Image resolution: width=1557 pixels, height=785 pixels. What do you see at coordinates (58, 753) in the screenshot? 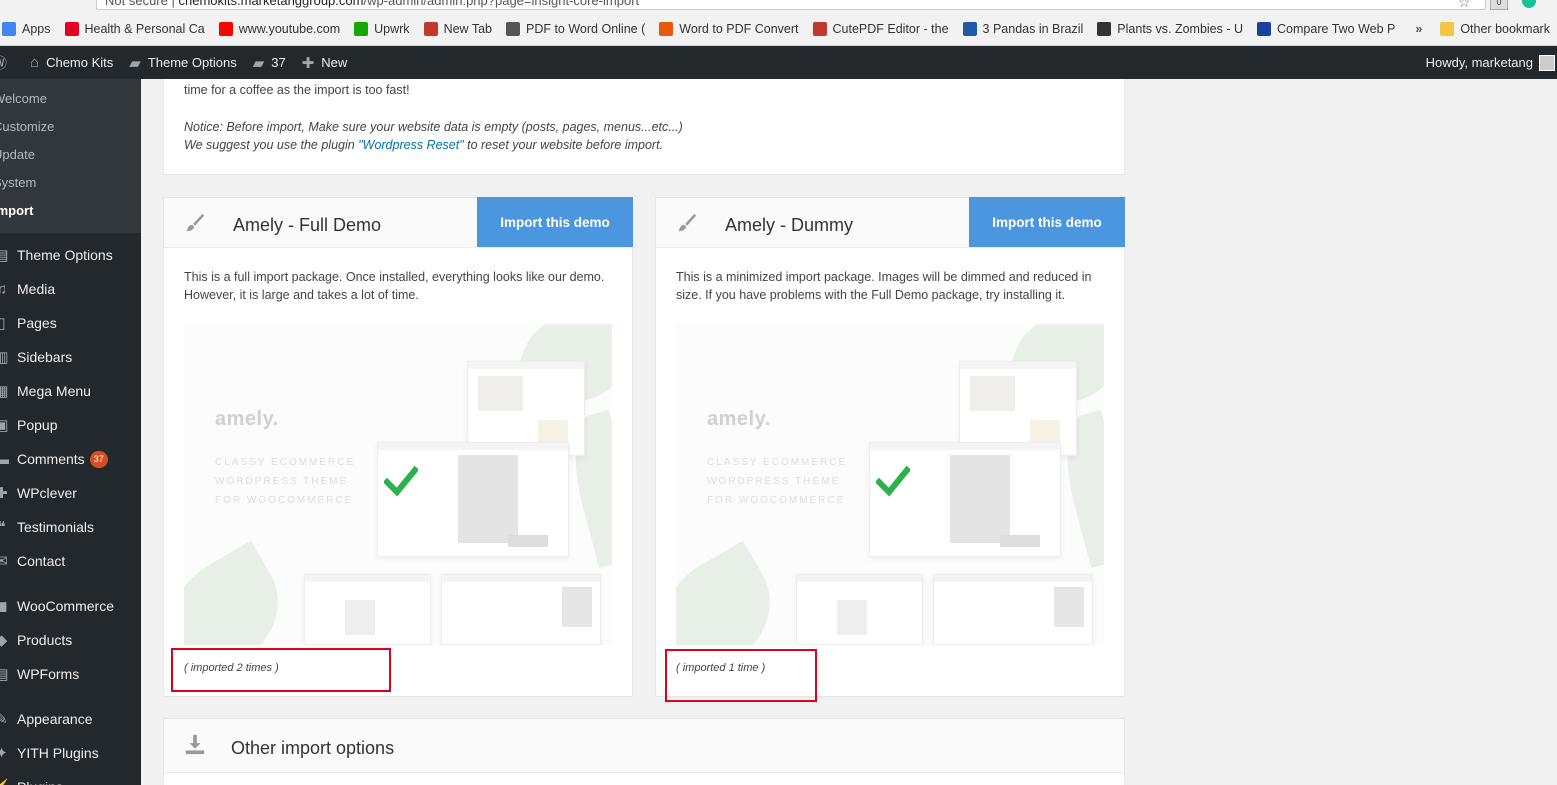
I see `sidebar-item-label: YITH Plugins` at bounding box center [58, 753].